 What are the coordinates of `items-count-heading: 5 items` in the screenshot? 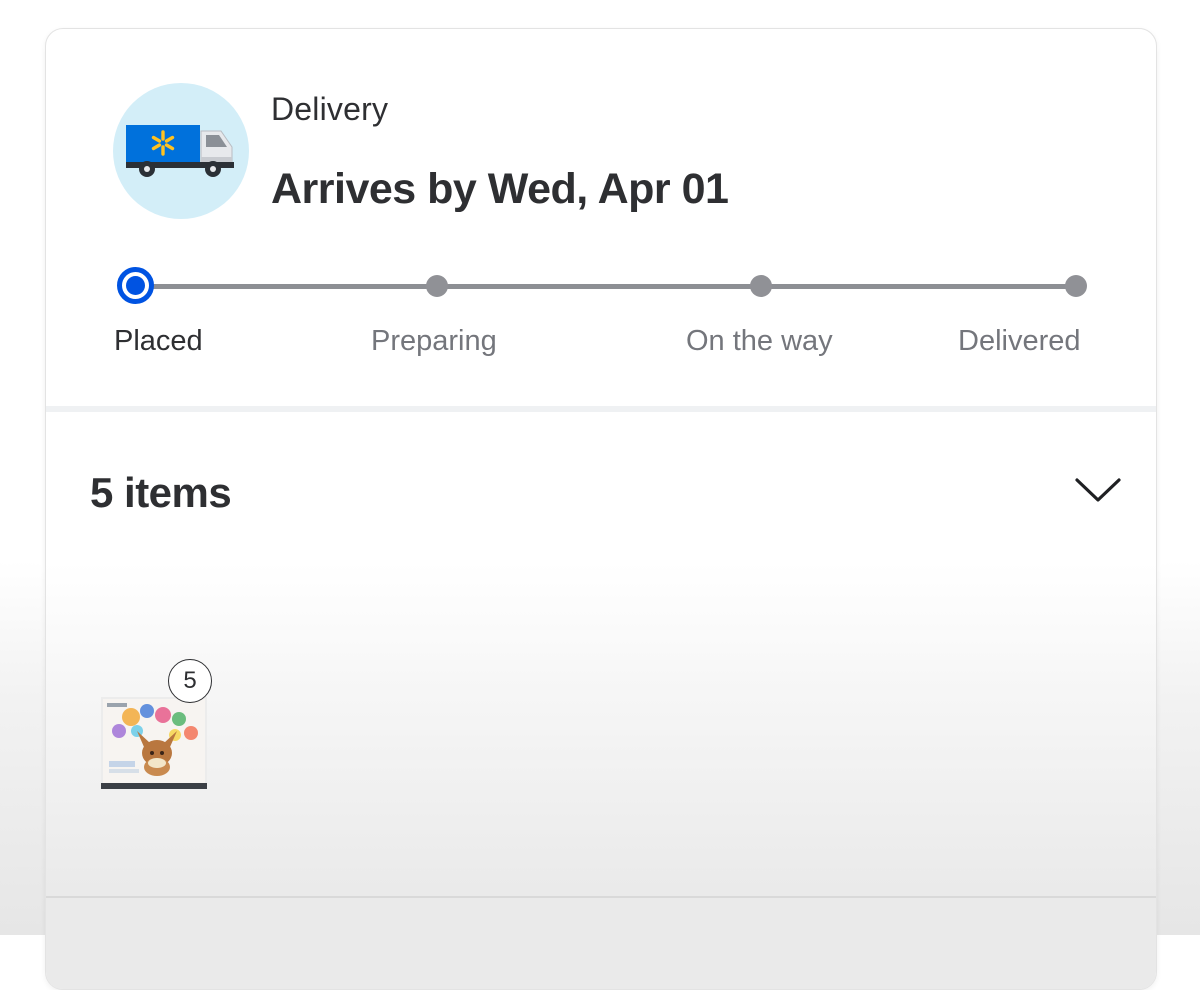 It's located at (161, 492).